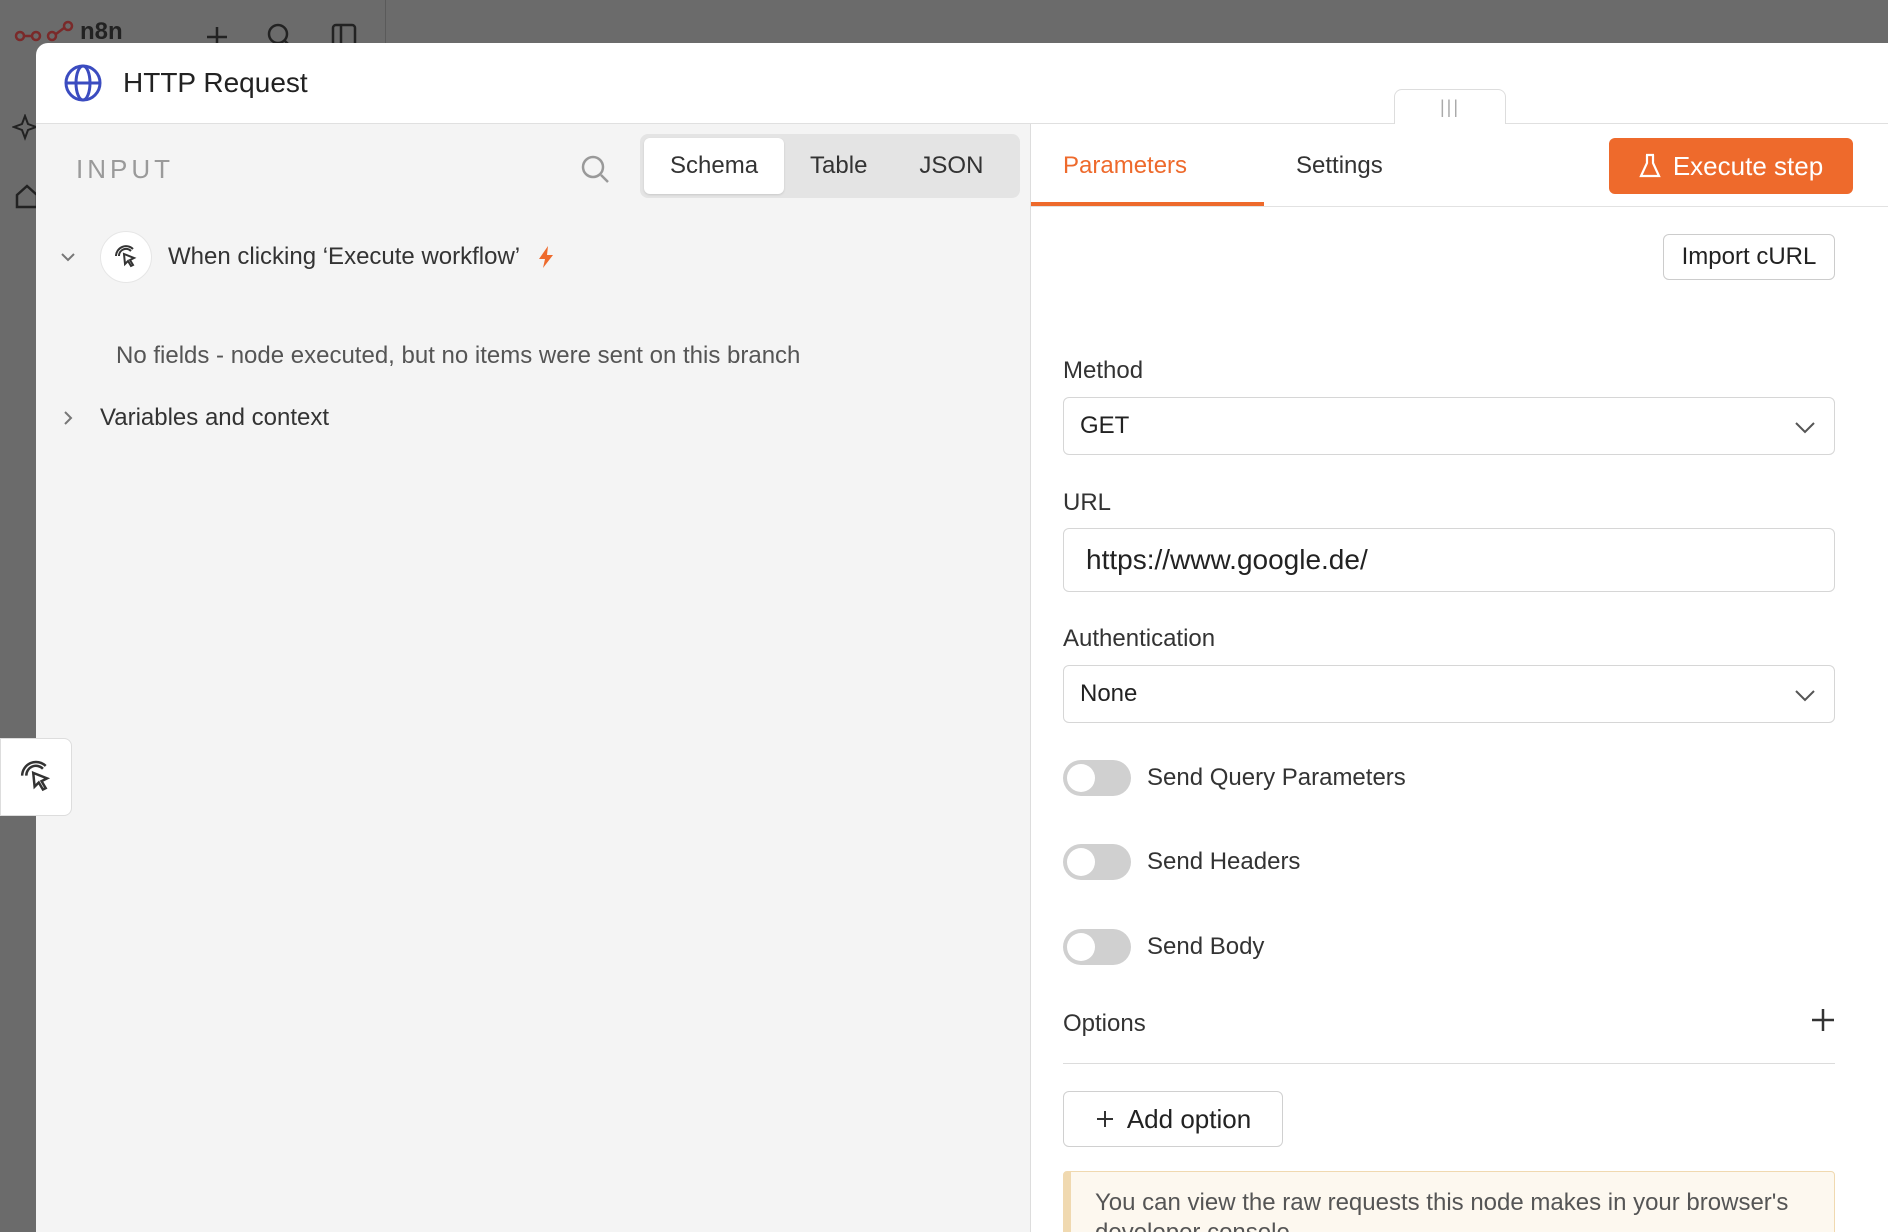 The height and width of the screenshot is (1232, 1888). Describe the element at coordinates (215, 417) in the screenshot. I see `variables-context-label: Variables and context` at that location.